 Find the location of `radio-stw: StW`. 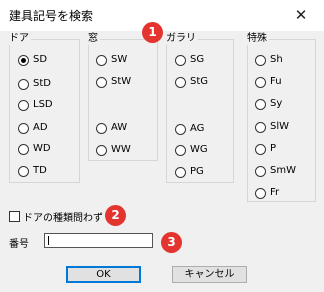

radio-stw: StW is located at coordinates (113, 82).